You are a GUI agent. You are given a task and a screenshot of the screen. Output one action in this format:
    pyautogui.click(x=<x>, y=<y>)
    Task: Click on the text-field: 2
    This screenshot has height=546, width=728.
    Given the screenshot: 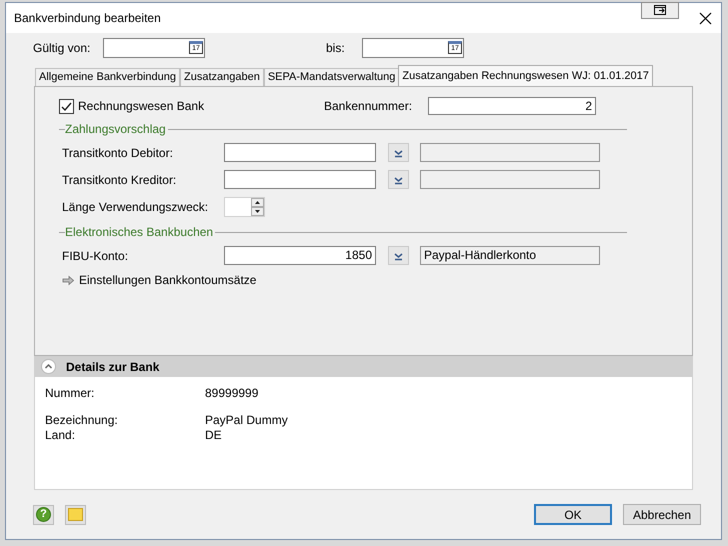 What is the action you would take?
    pyautogui.click(x=512, y=106)
    